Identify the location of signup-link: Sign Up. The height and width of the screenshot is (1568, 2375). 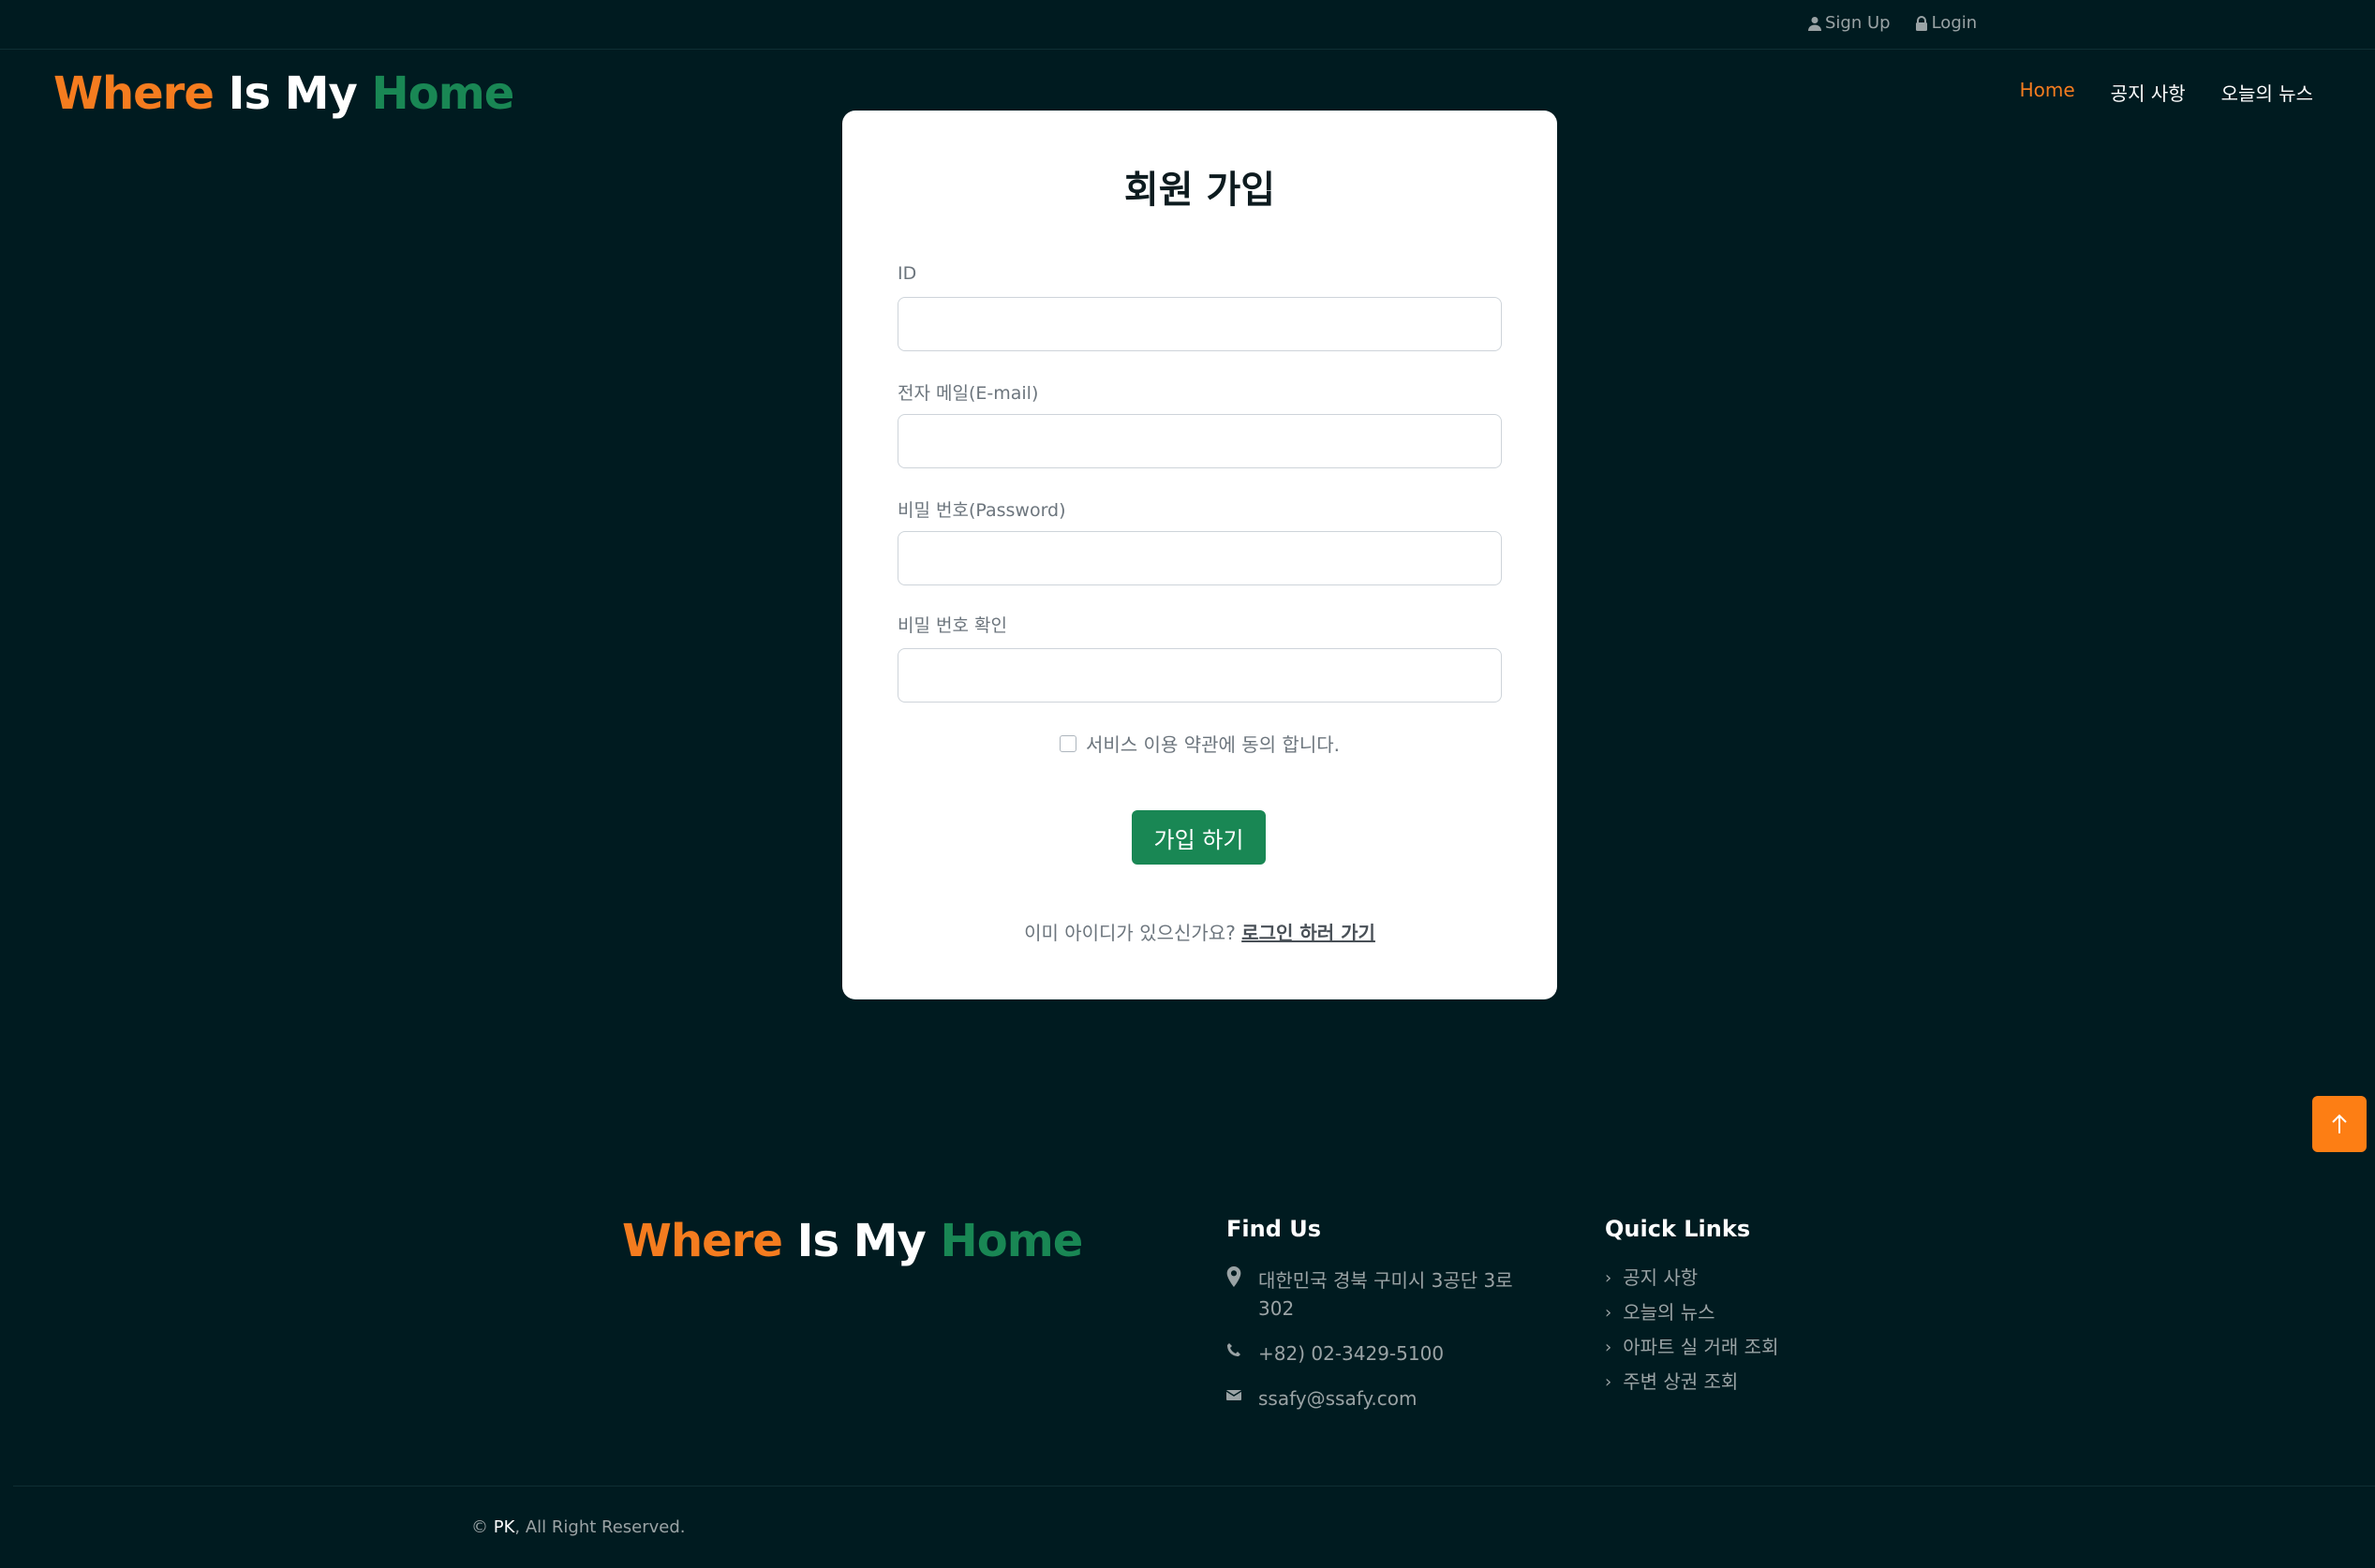
(1849, 23).